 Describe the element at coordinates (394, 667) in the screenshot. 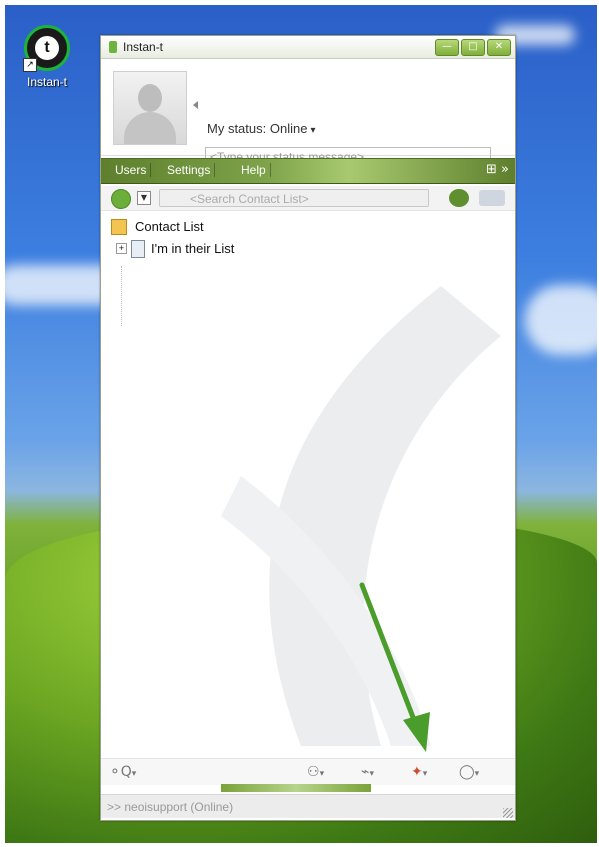

I see `annotation-arrow` at that location.